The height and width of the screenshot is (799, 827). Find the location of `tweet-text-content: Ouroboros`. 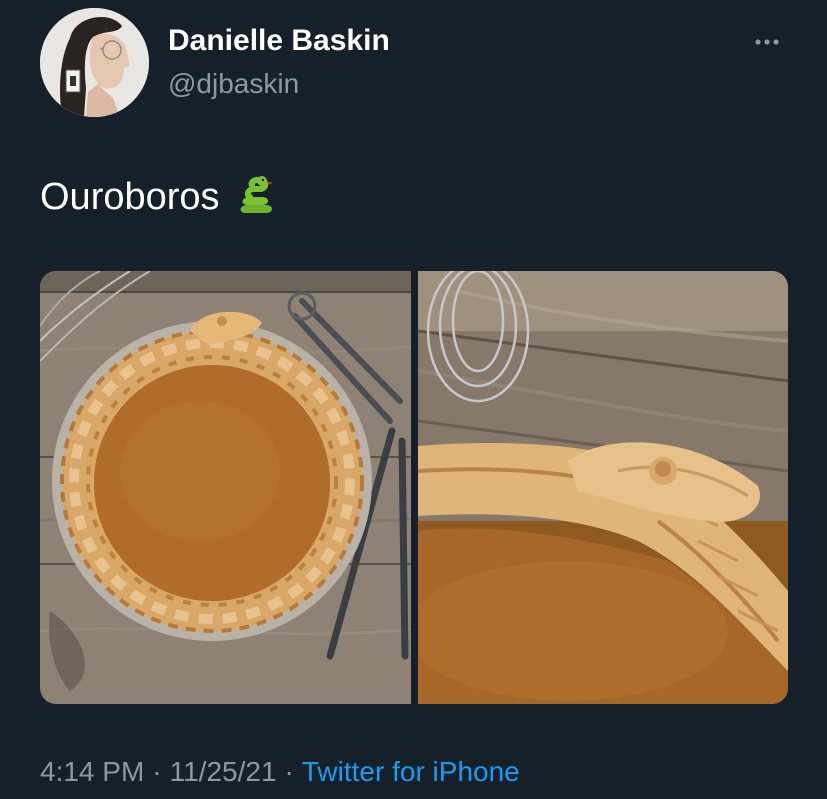

tweet-text-content: Ouroboros is located at coordinates (130, 196).